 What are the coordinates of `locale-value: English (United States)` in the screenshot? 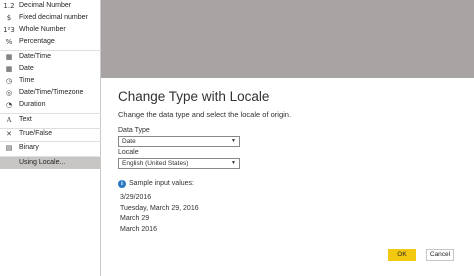 It's located at (155, 163).